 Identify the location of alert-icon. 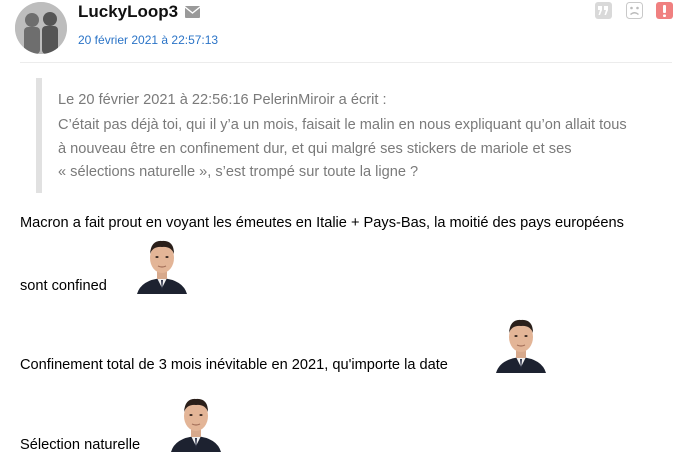
(664, 10).